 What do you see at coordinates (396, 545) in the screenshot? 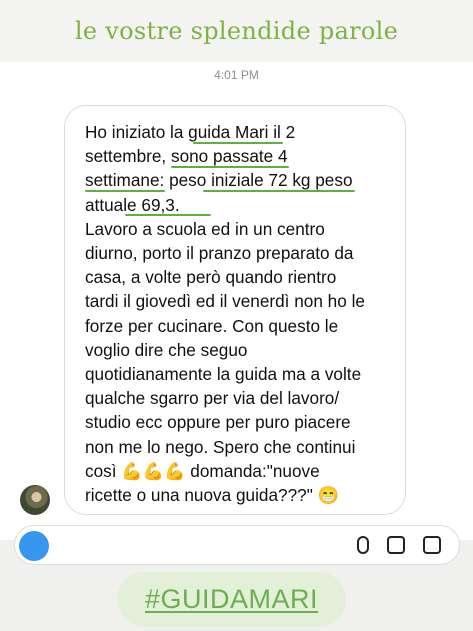
I see `gallery-icon` at bounding box center [396, 545].